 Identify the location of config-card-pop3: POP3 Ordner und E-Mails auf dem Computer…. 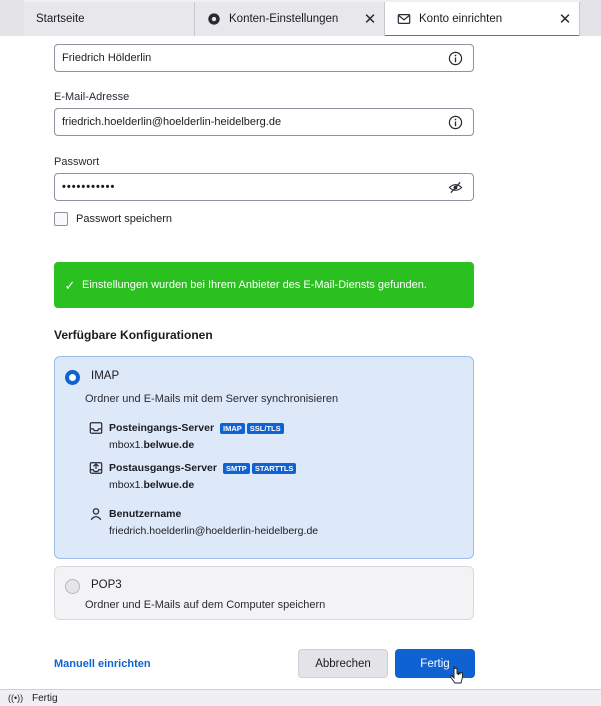
(264, 593).